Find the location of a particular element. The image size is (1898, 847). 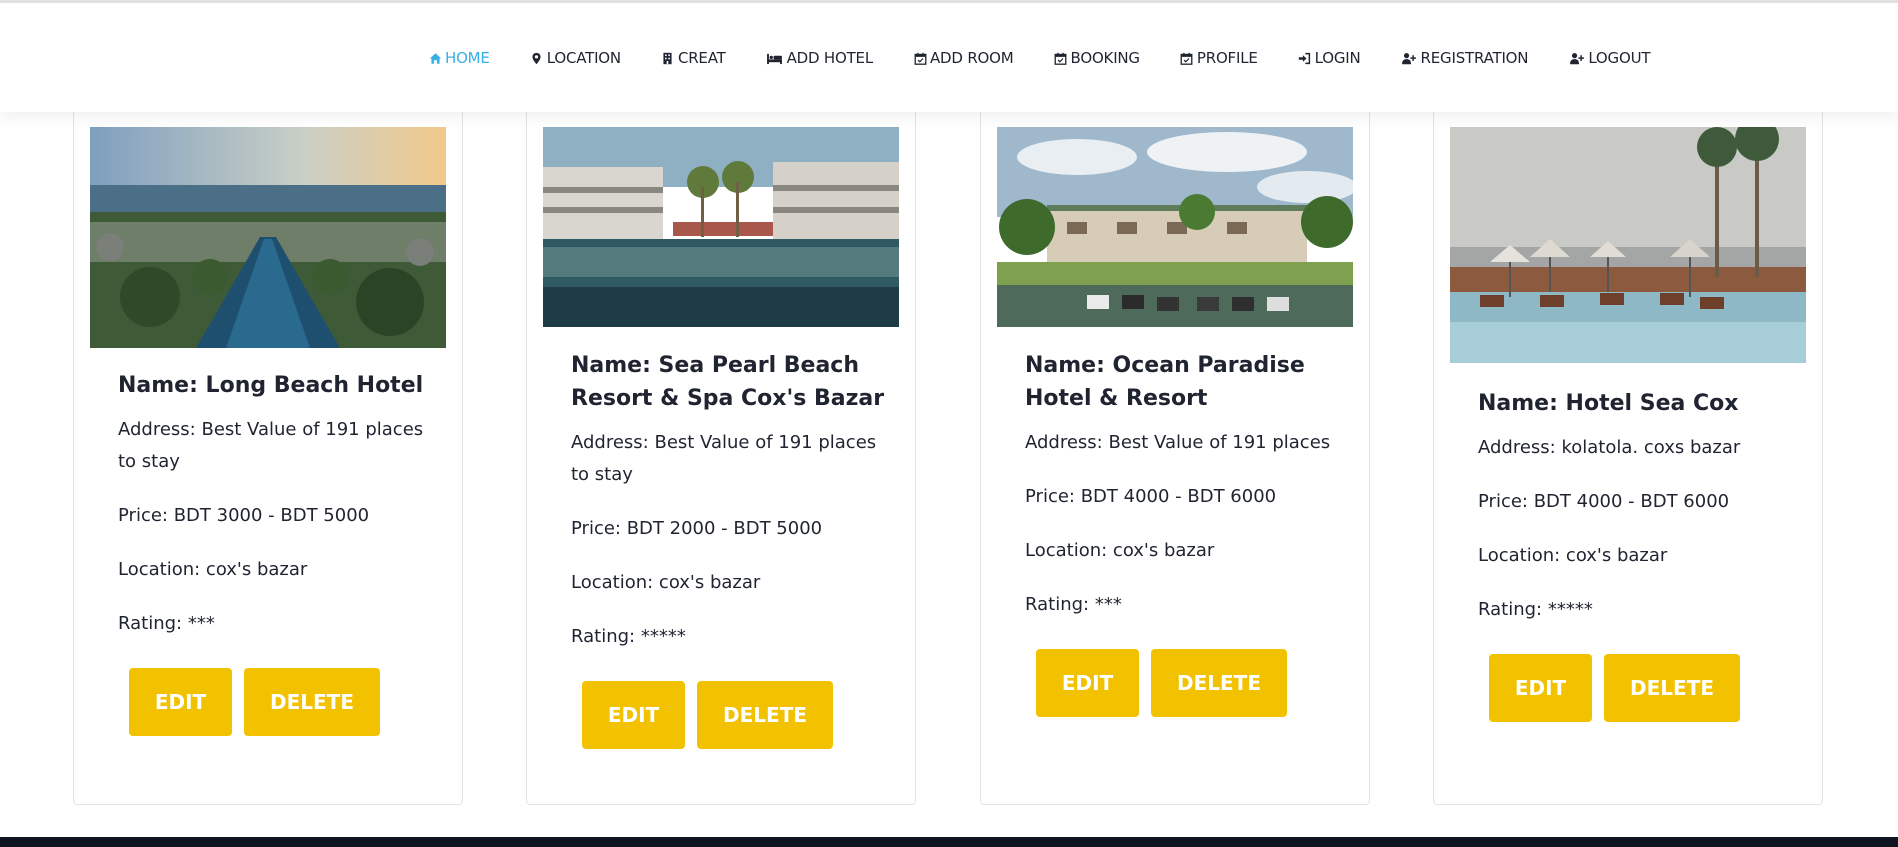

hotel-name: Name: Long Beach Hotel is located at coordinates (271, 385).